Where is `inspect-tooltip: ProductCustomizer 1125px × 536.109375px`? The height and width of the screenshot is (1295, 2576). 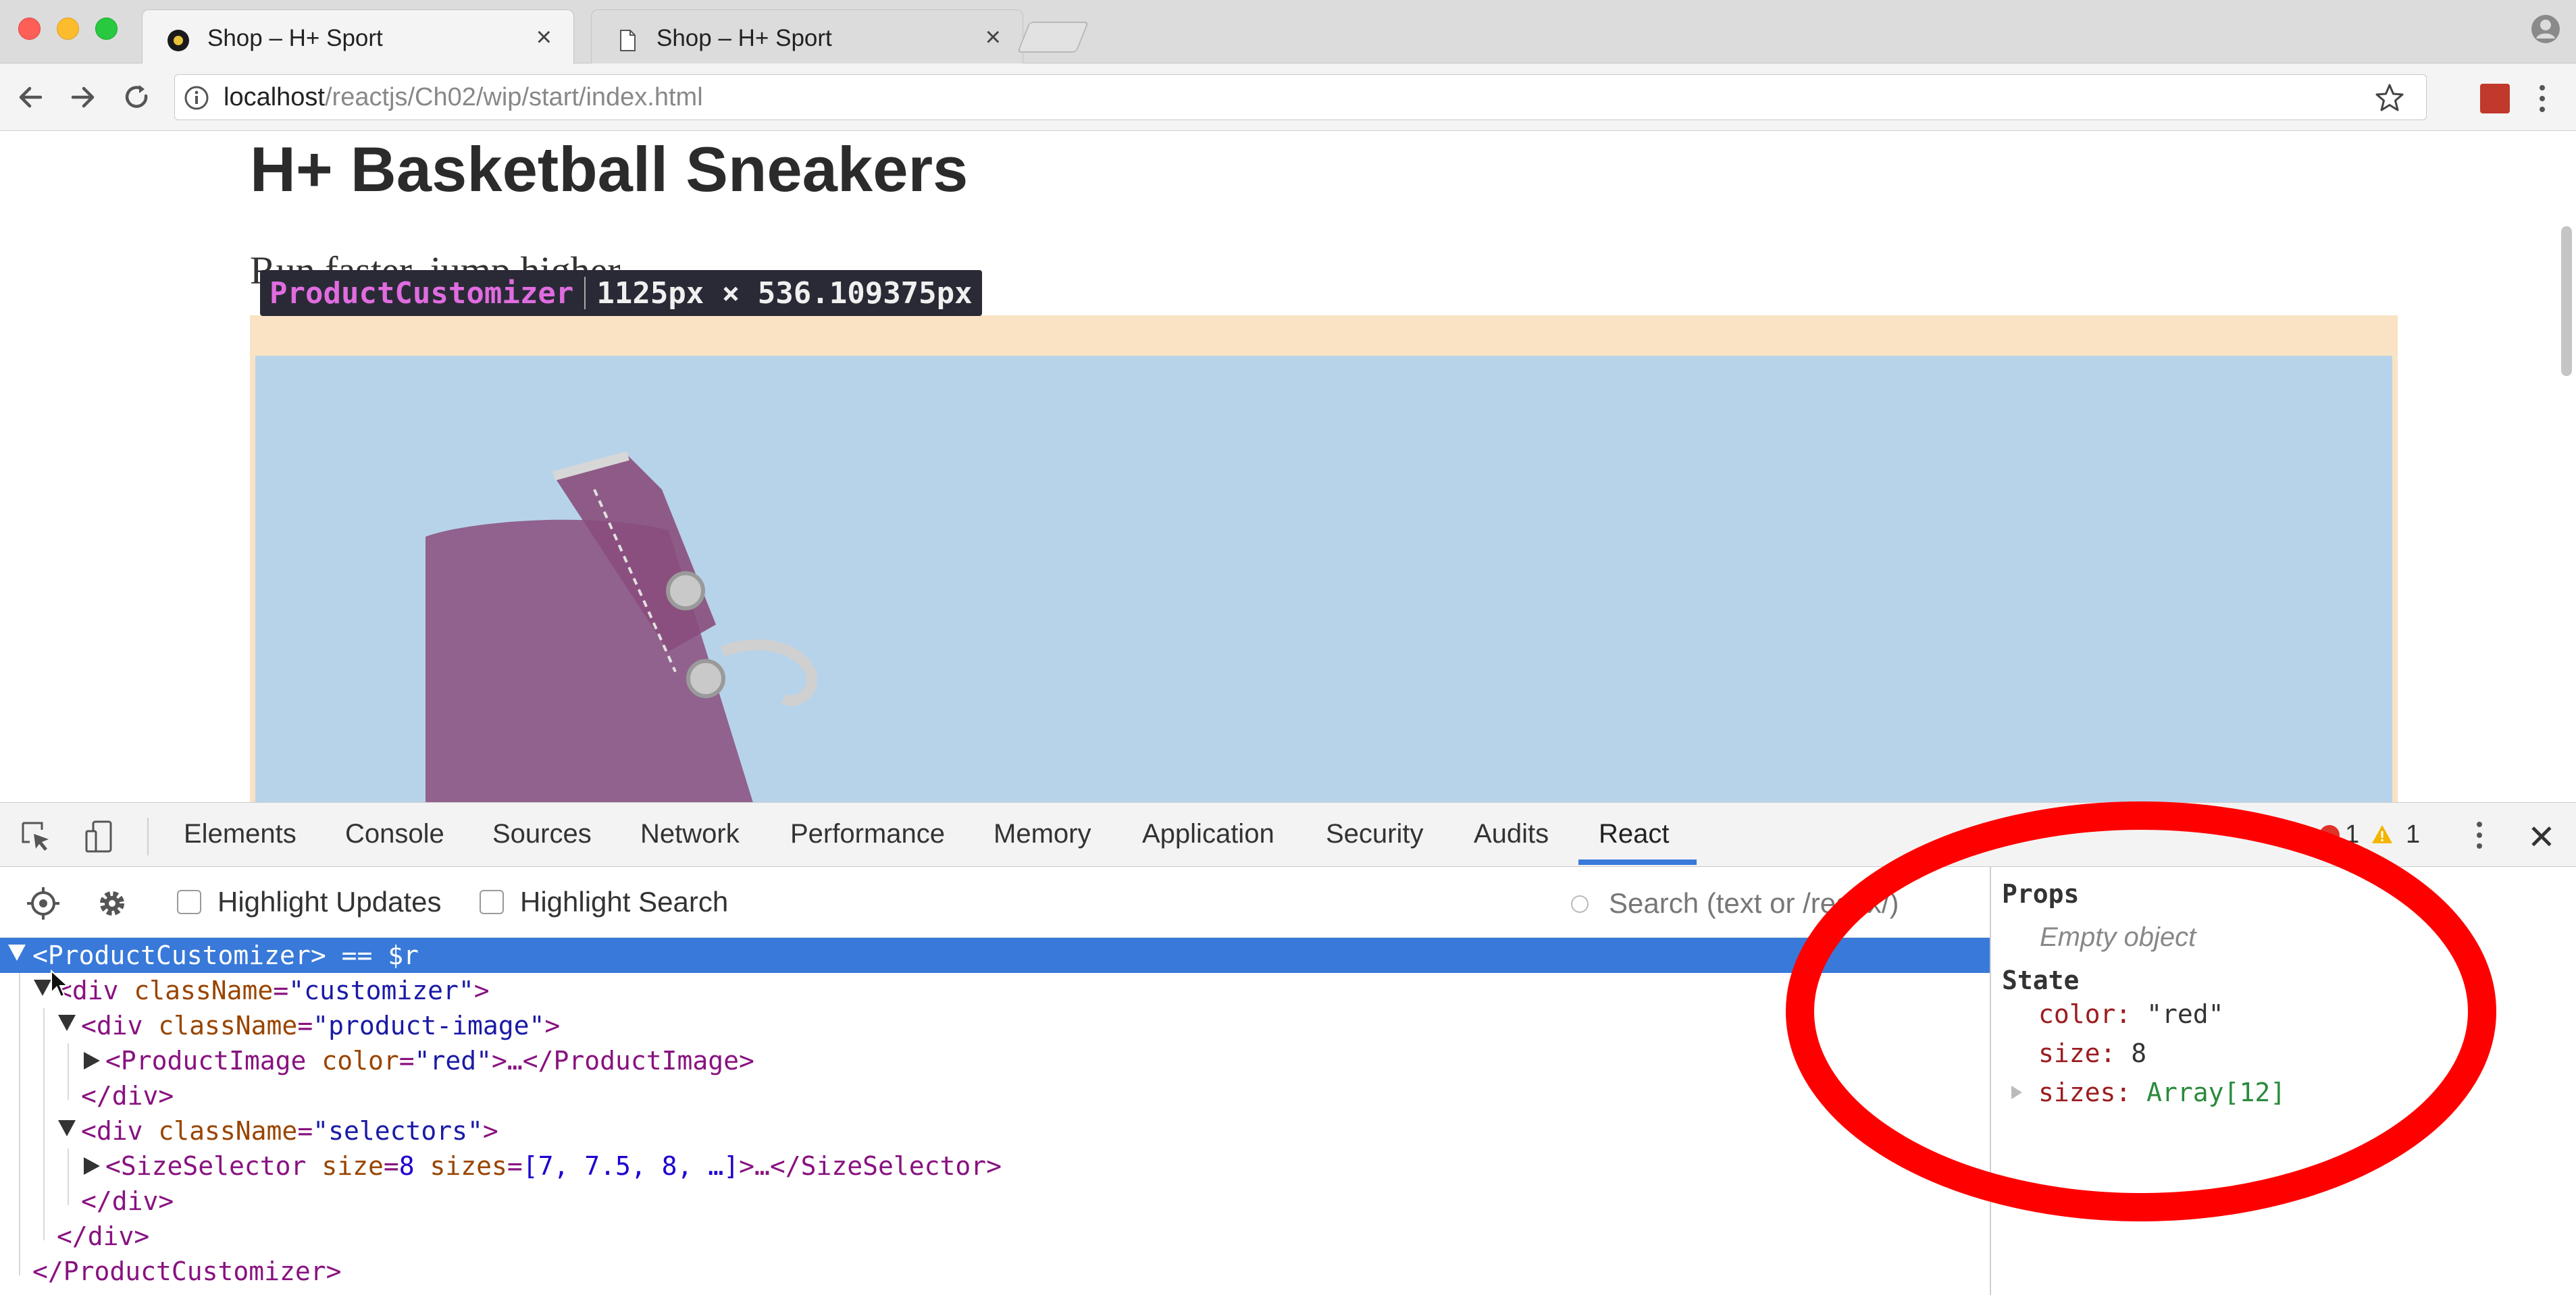
inspect-tooltip: ProductCustomizer 1125px × 536.109375px is located at coordinates (621, 293).